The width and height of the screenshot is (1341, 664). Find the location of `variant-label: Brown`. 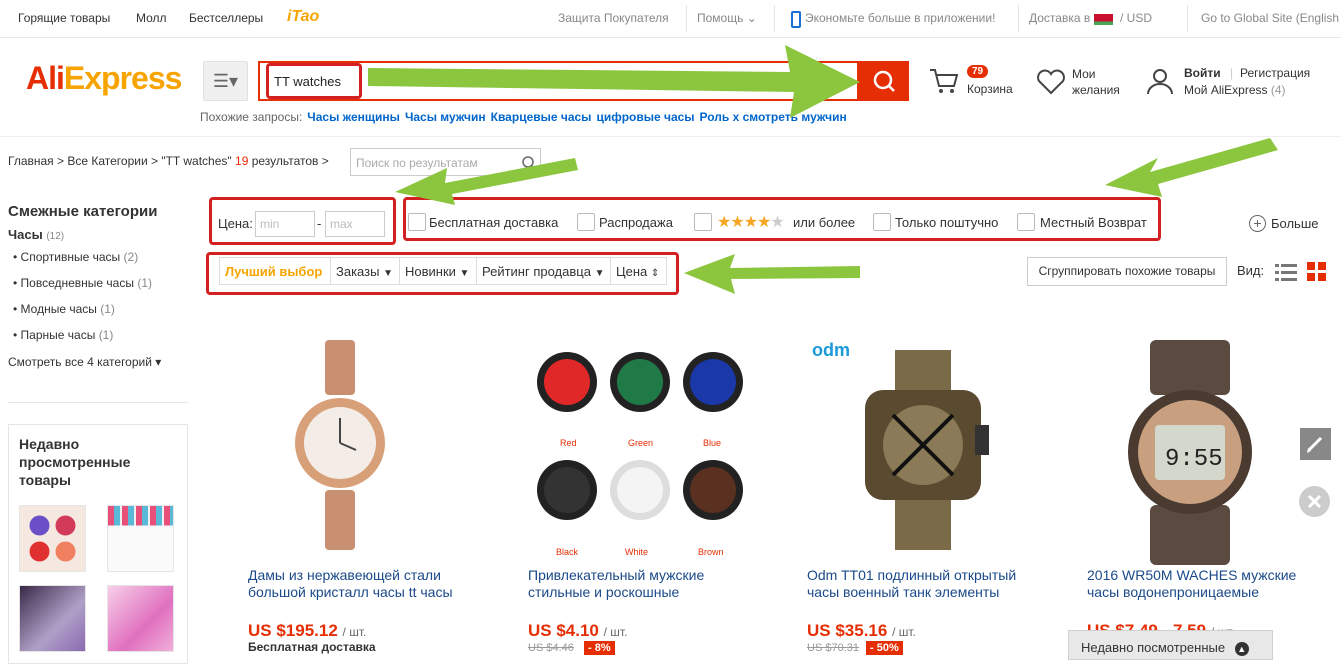

variant-label: Brown is located at coordinates (711, 552).